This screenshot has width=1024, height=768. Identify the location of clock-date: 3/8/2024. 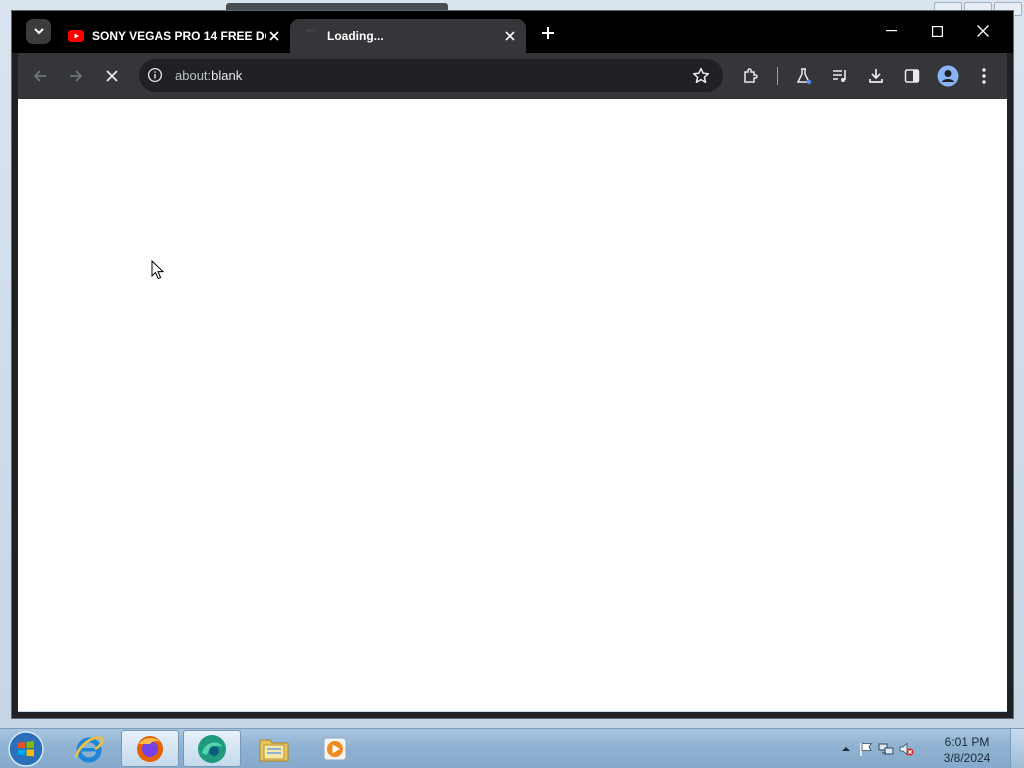
(967, 758).